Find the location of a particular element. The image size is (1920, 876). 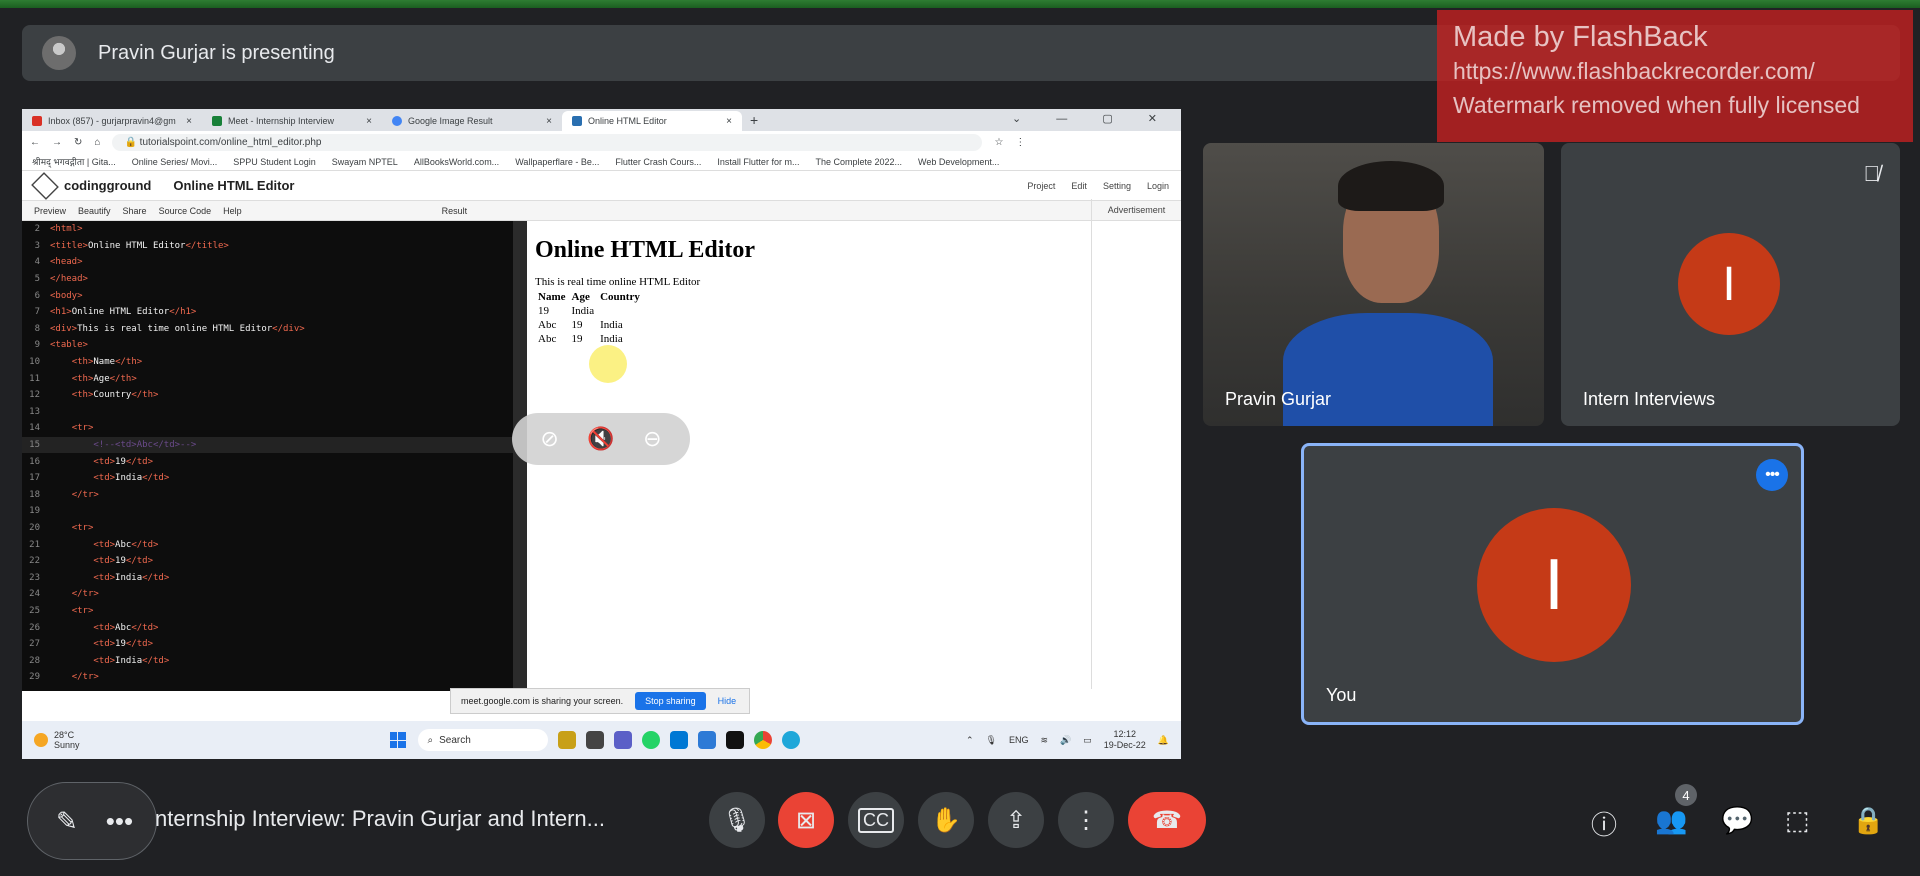

code-line: 15 <!--<td>Abc</td>--> is located at coordinates (267, 445).